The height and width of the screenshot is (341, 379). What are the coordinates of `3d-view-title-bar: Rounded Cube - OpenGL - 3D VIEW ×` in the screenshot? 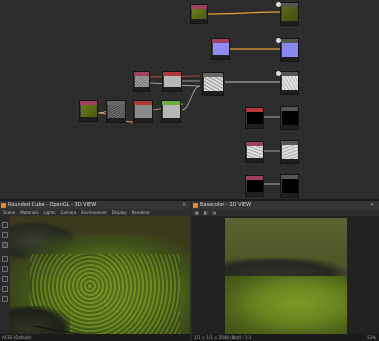 It's located at (95, 205).